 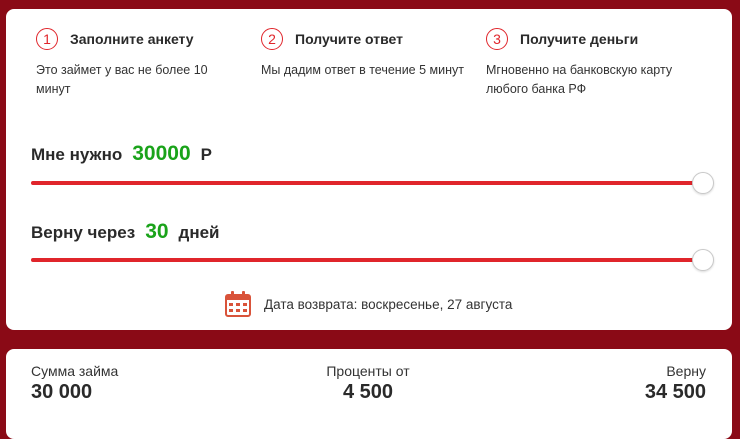 I want to click on amount-label: Мне нужно 30000 Р, so click(x=121, y=154).